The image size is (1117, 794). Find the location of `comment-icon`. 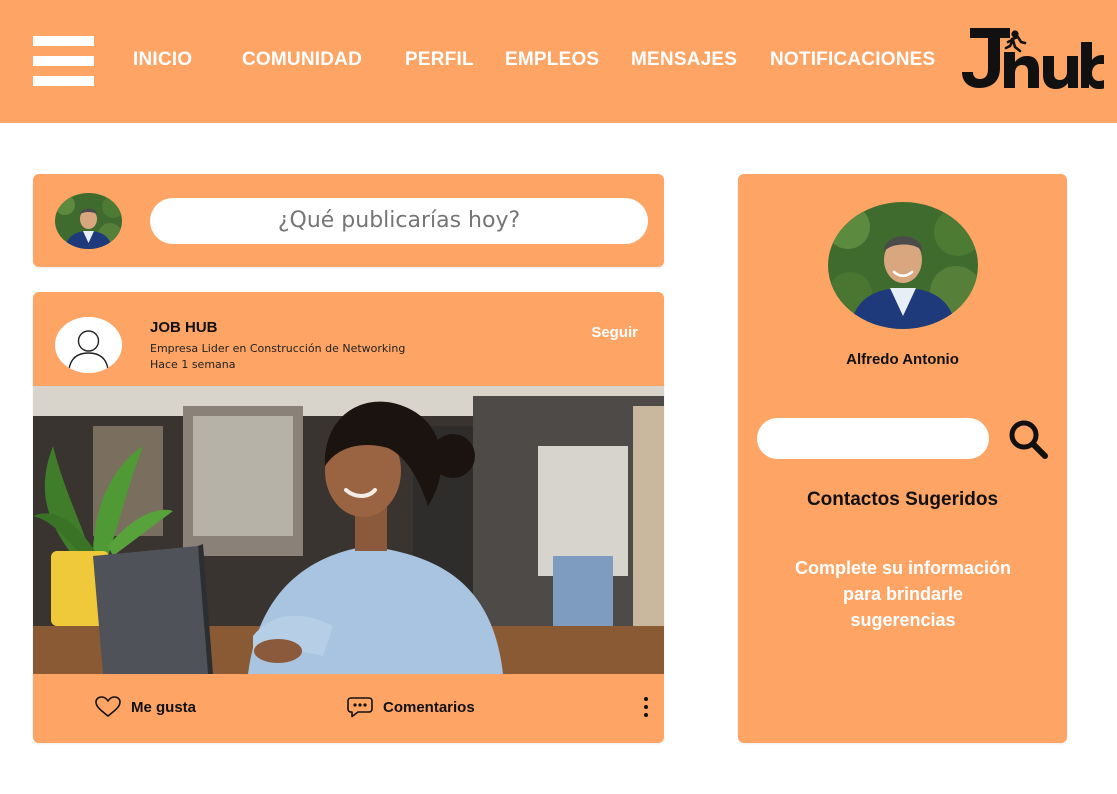

comment-icon is located at coordinates (360, 707).